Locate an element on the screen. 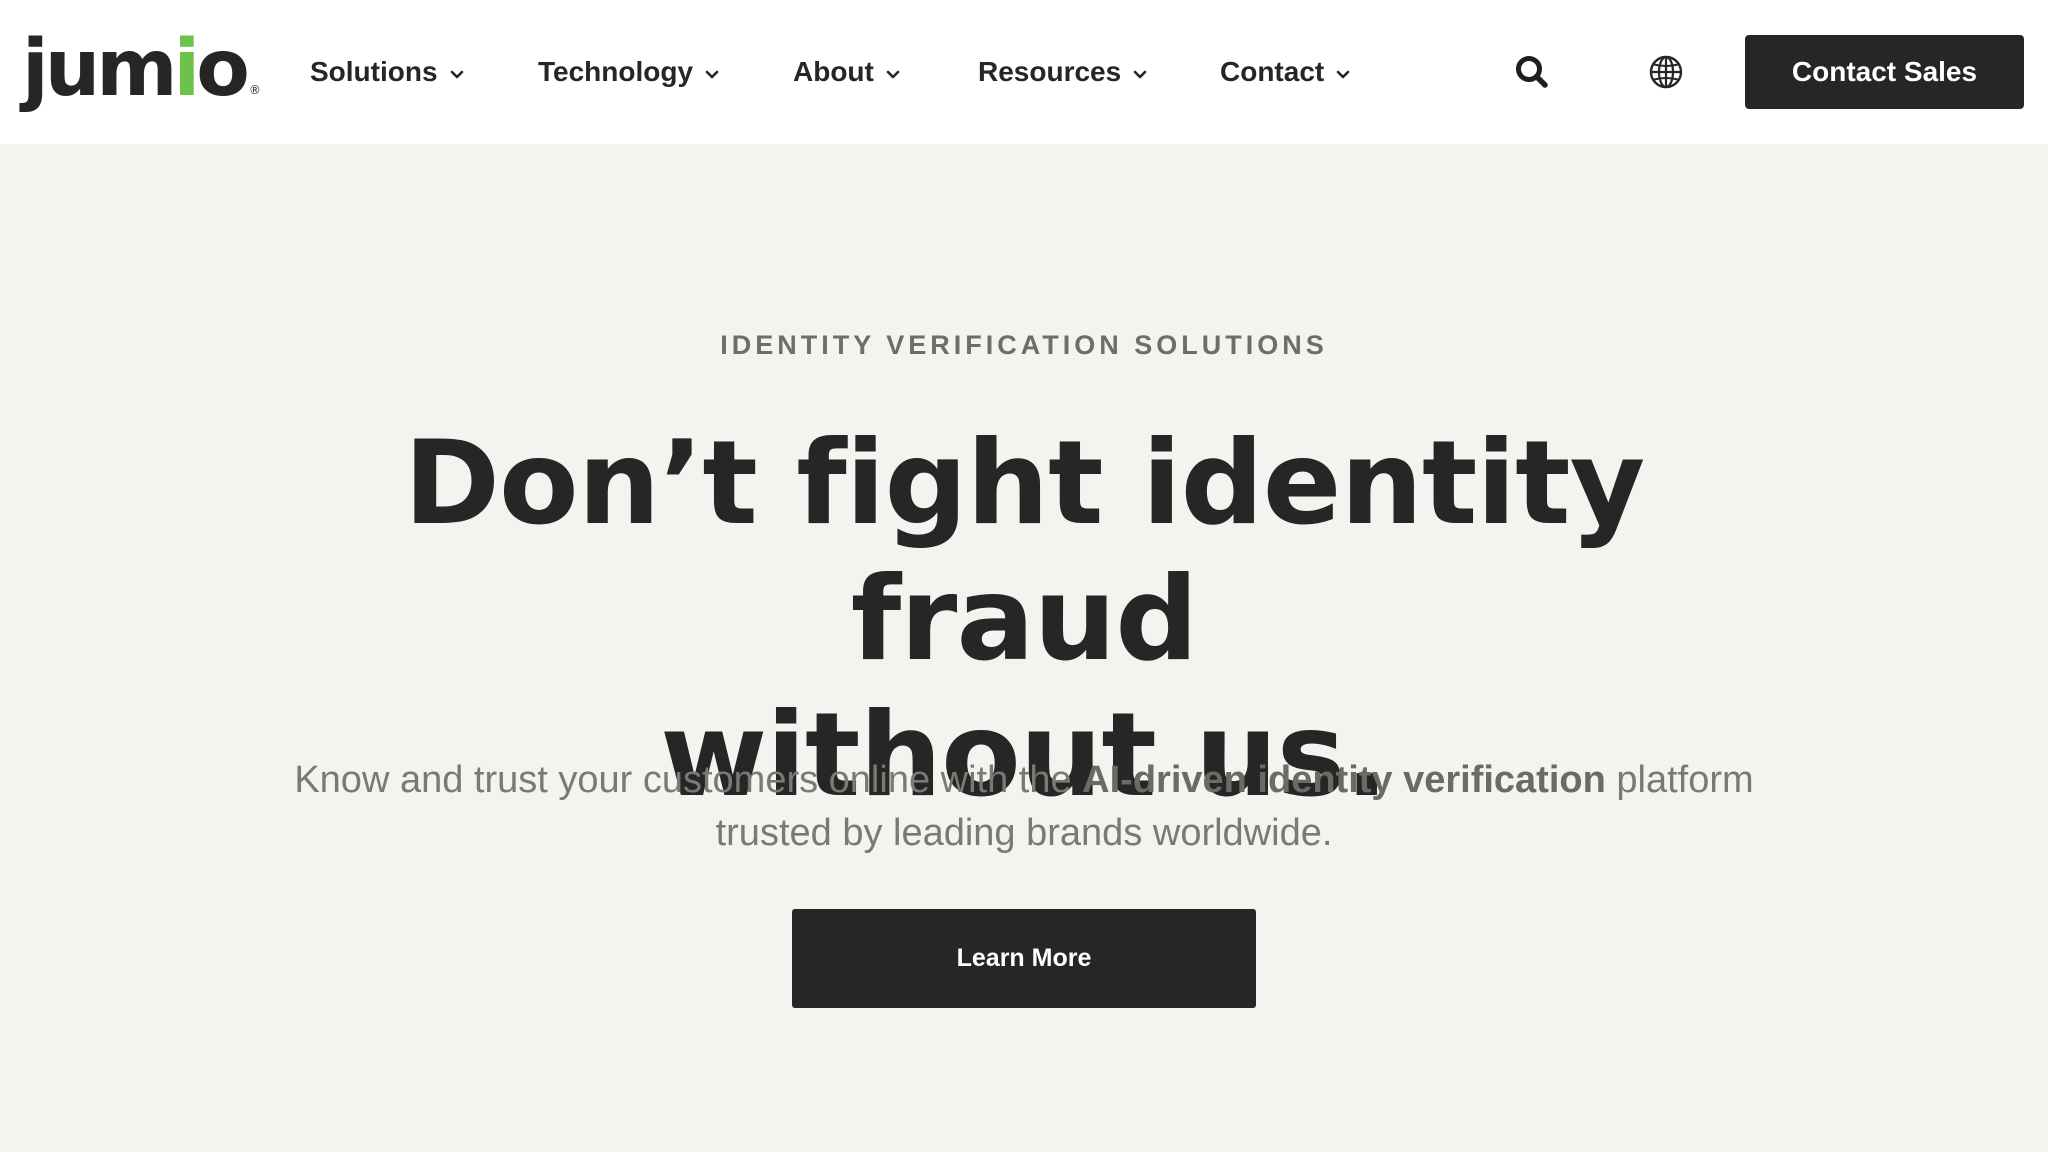 Image resolution: width=2048 pixels, height=1152 pixels. nav-item-technology: Technology is located at coordinates (629, 72).